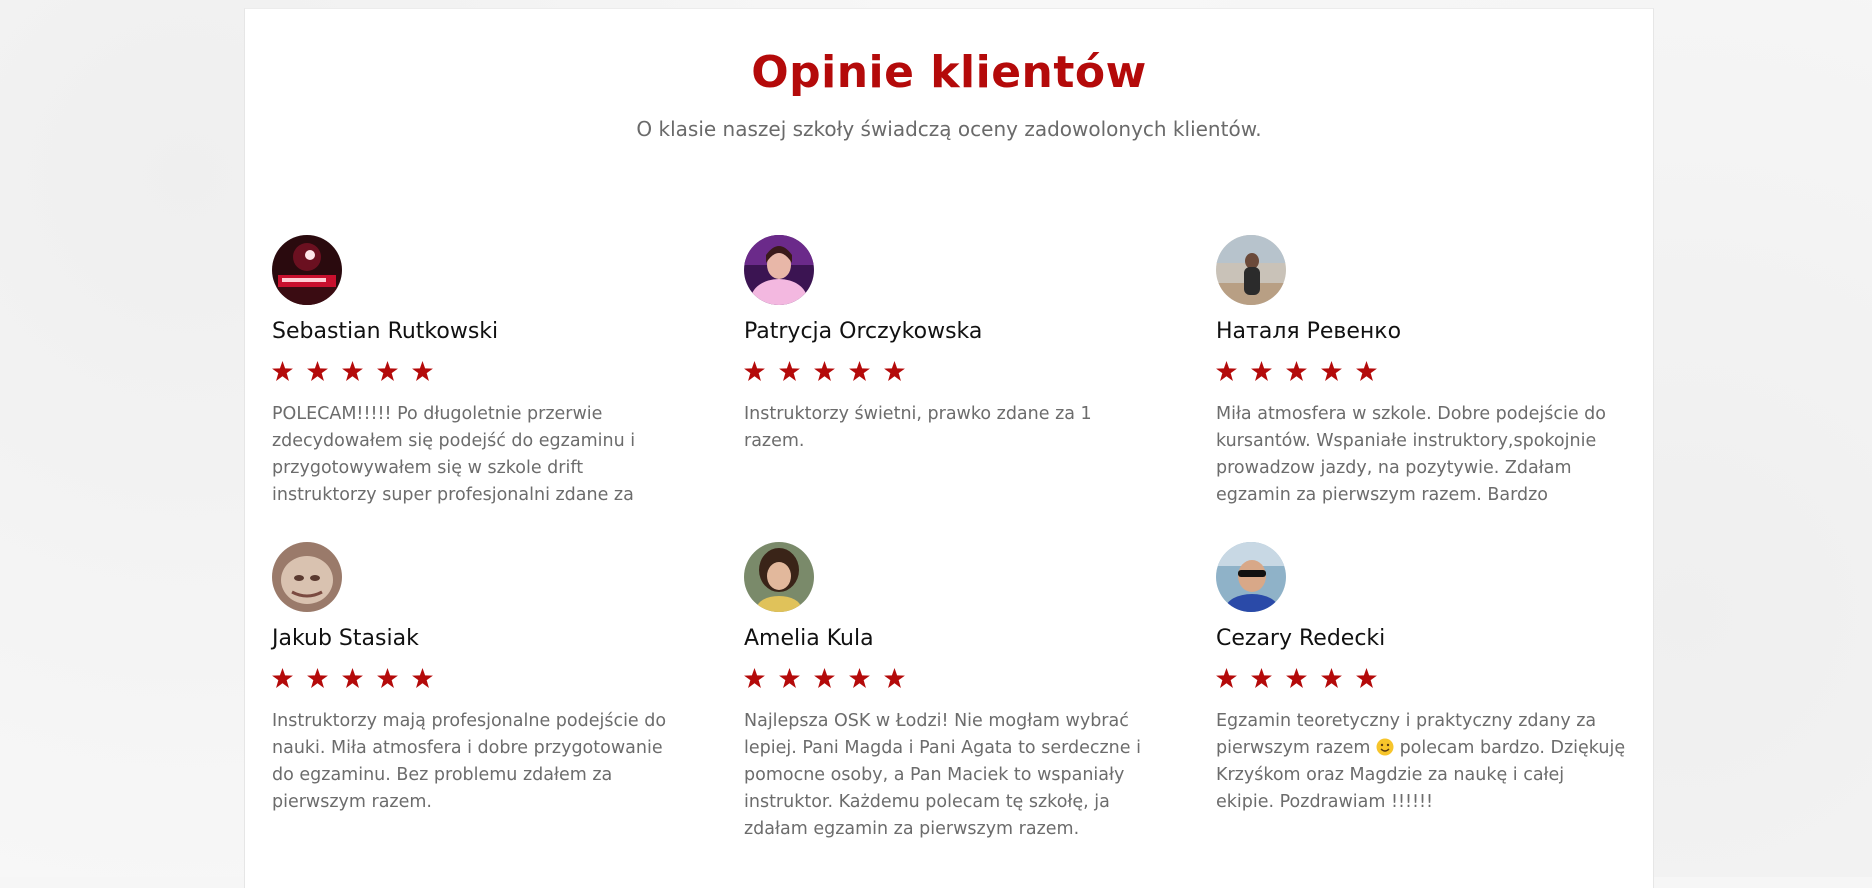 The image size is (1872, 888). Describe the element at coordinates (949, 72) in the screenshot. I see `section-title: Opinie klientów` at that location.